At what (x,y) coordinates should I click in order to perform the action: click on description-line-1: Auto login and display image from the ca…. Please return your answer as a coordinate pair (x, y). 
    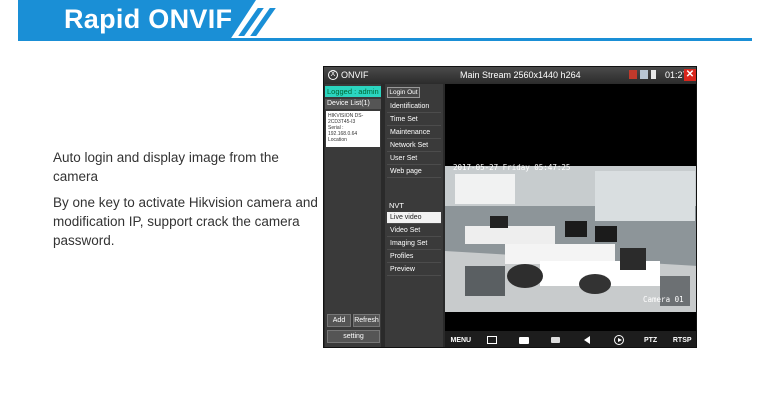
    Looking at the image, I should click on (166, 167).